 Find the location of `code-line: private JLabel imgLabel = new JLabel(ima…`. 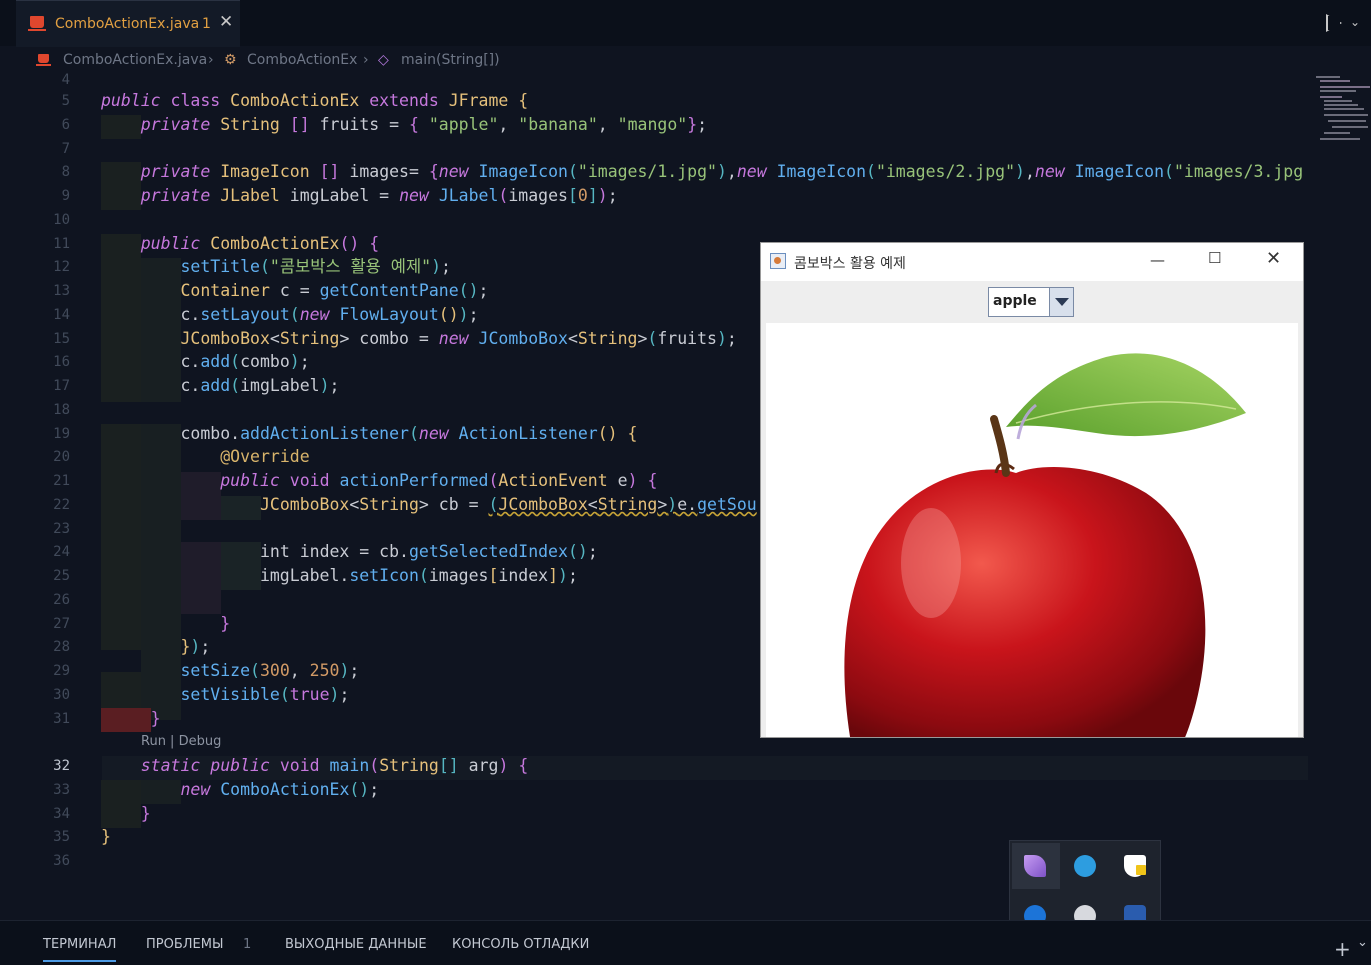

code-line: private JLabel imgLabel = new JLabel(ima… is located at coordinates (379, 195).